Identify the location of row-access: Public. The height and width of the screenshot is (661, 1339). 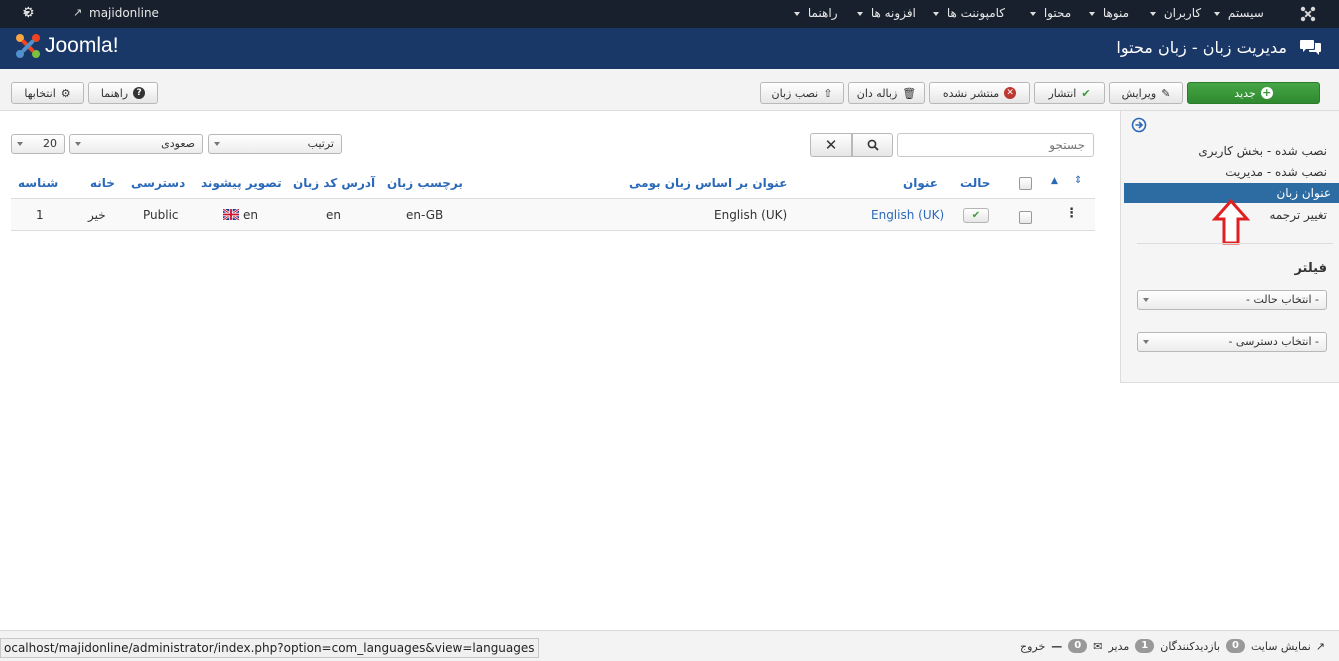
(161, 215).